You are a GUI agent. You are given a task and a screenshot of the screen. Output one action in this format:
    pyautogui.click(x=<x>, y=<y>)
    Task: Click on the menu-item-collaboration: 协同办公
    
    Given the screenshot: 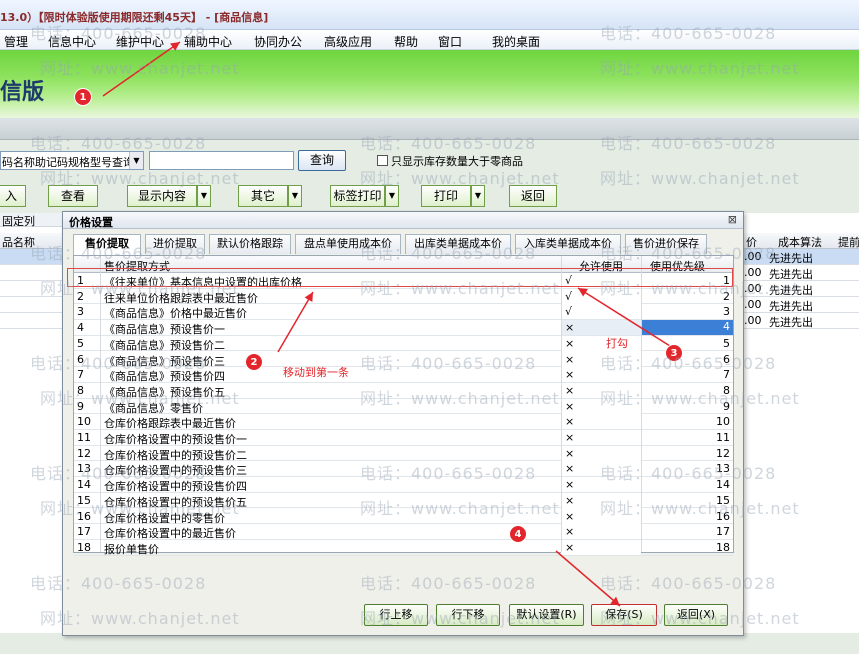 What is the action you would take?
    pyautogui.click(x=278, y=41)
    